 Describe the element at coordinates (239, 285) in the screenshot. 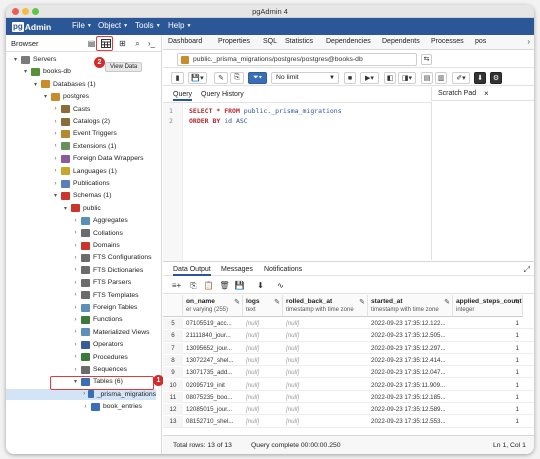

I see `save-data-icon: 💾` at that location.